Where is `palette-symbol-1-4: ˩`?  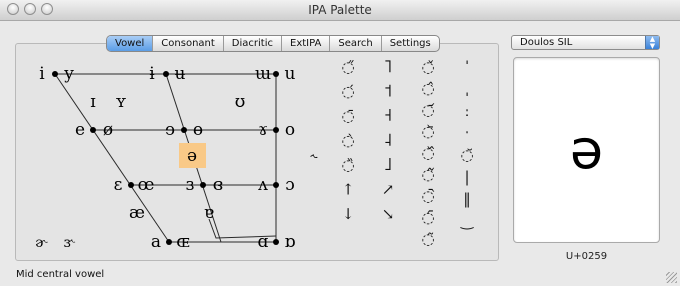
palette-symbol-1-4: ˩ is located at coordinates (388, 164).